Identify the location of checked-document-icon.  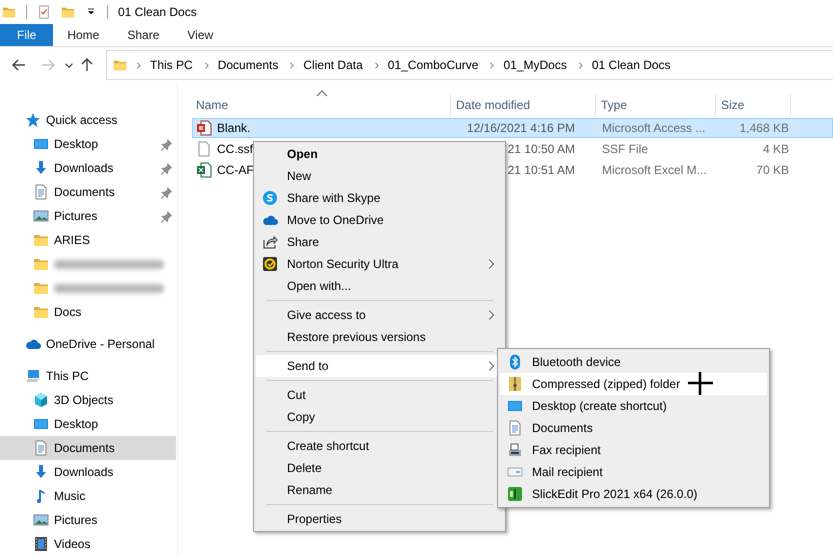
(44, 12).